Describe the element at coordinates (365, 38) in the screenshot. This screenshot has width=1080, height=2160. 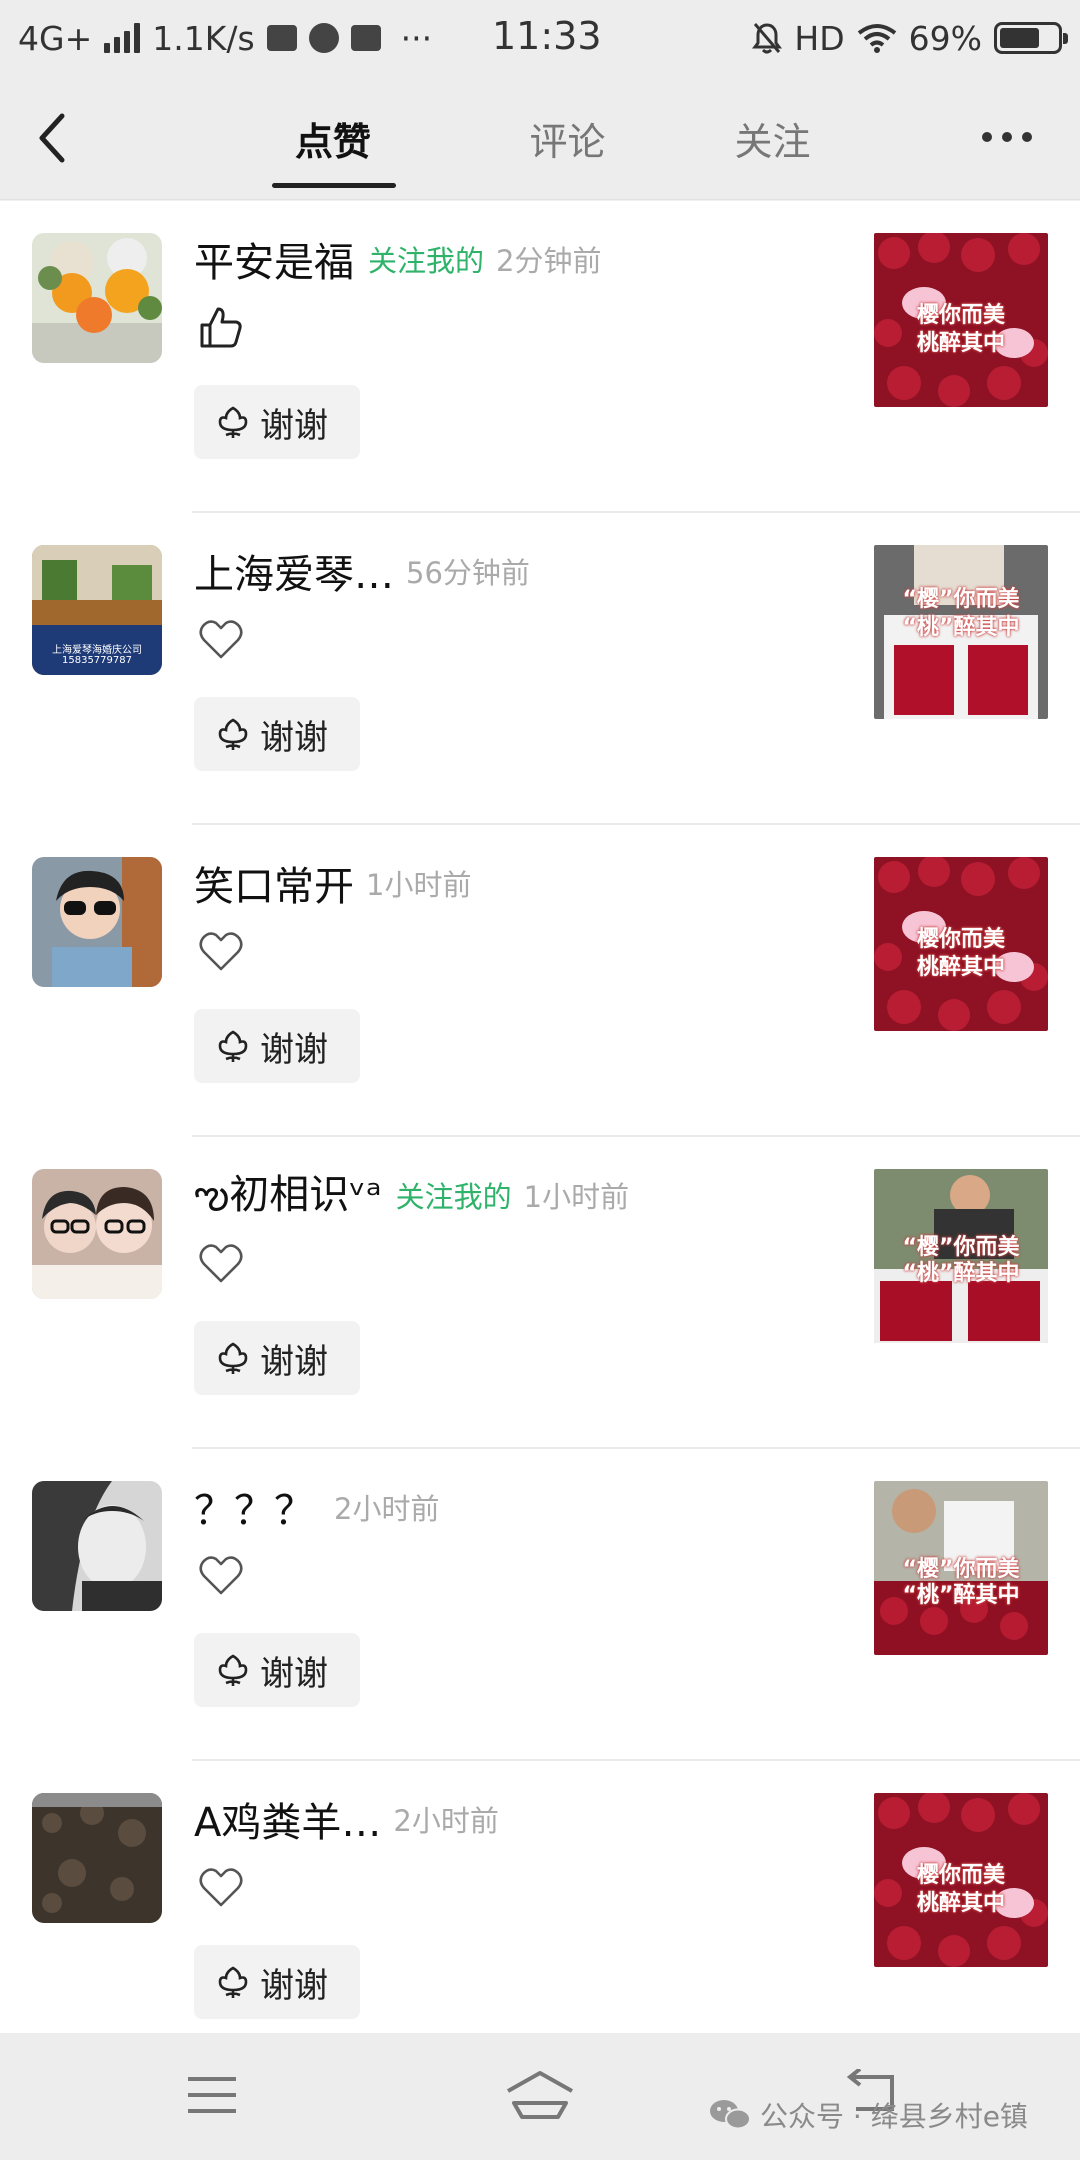
I see `tiktok-icon` at that location.